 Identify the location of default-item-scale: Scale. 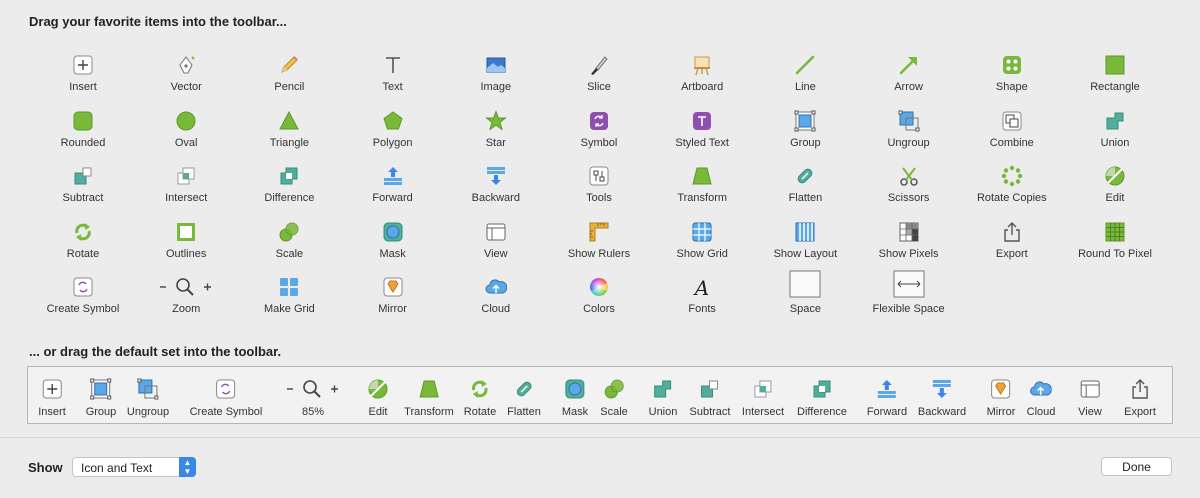
(614, 397).